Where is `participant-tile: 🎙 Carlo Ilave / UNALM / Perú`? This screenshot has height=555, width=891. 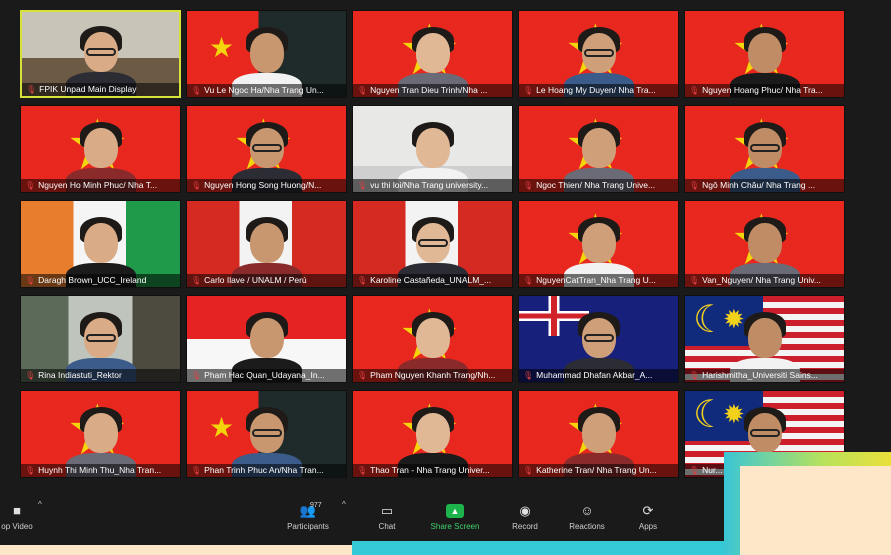
participant-tile: 🎙 Carlo Ilave / UNALM / Perú is located at coordinates (266, 244).